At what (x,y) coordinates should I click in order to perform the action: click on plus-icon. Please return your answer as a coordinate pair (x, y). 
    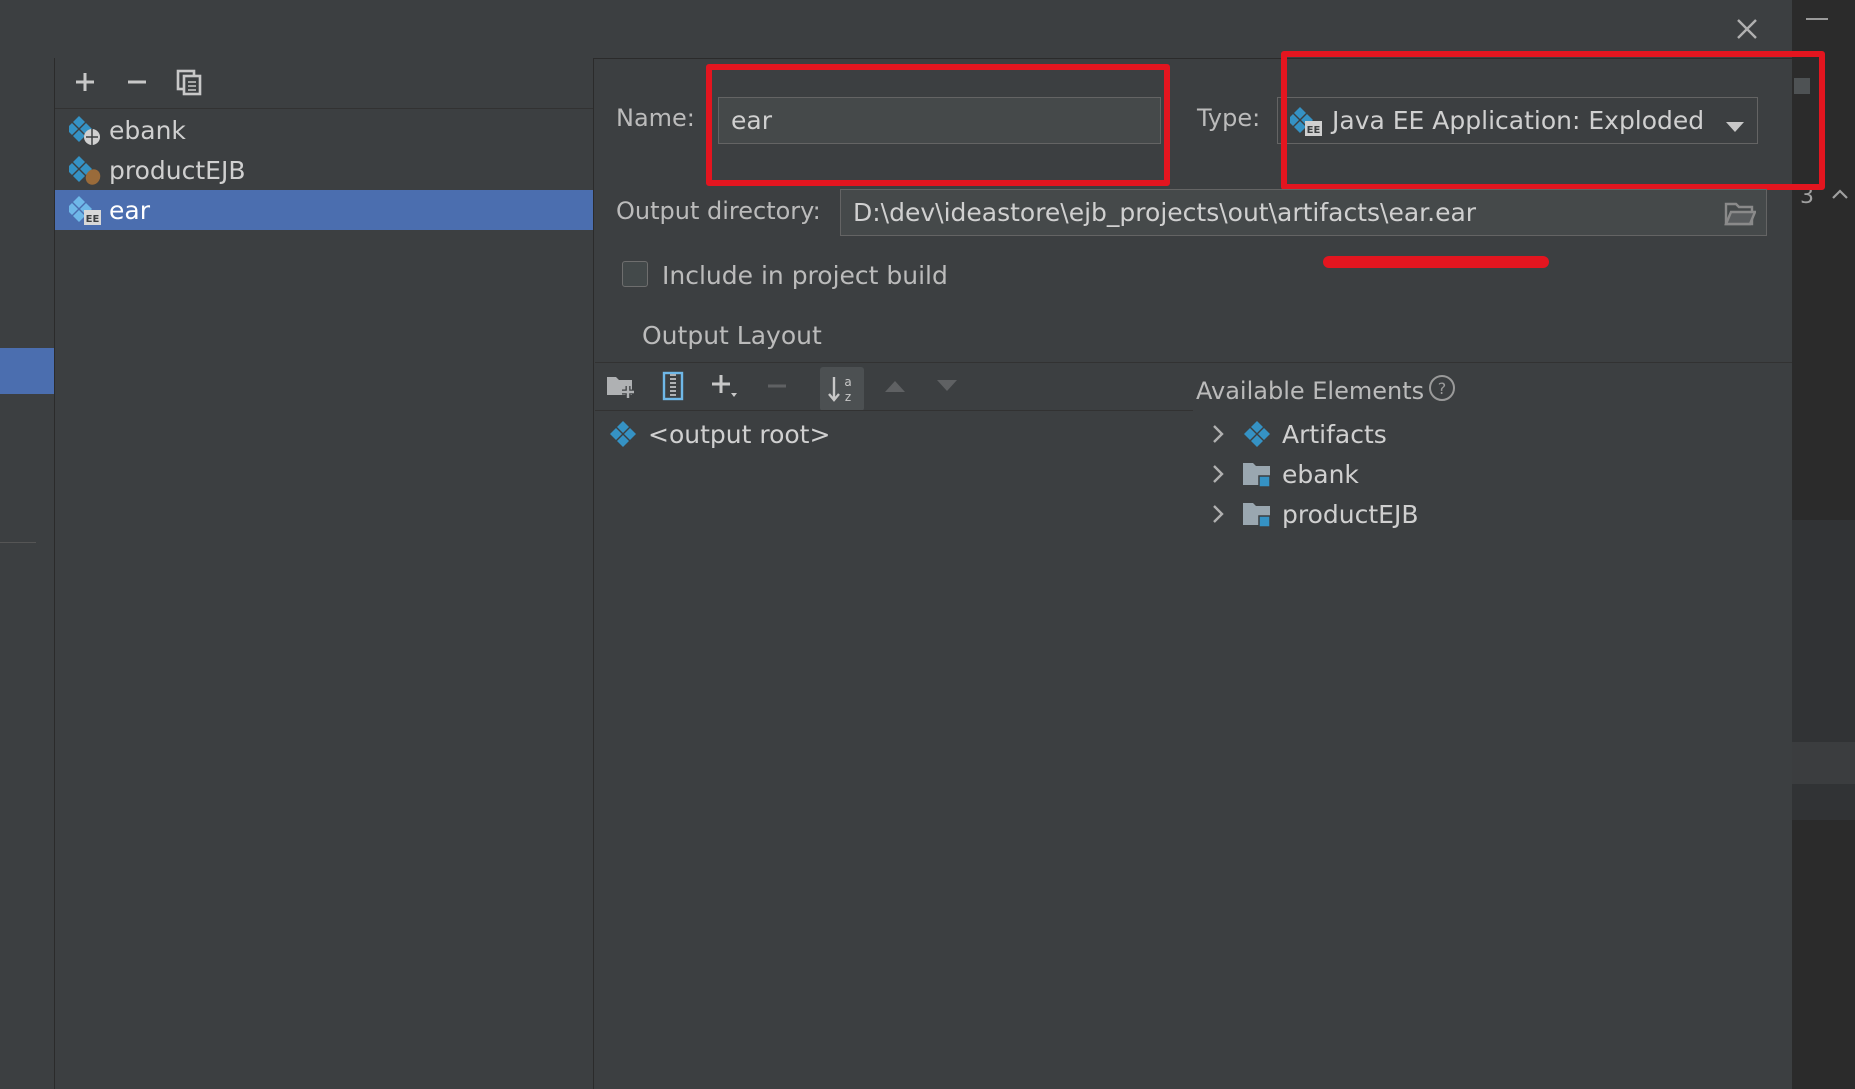
    Looking at the image, I should click on (85, 82).